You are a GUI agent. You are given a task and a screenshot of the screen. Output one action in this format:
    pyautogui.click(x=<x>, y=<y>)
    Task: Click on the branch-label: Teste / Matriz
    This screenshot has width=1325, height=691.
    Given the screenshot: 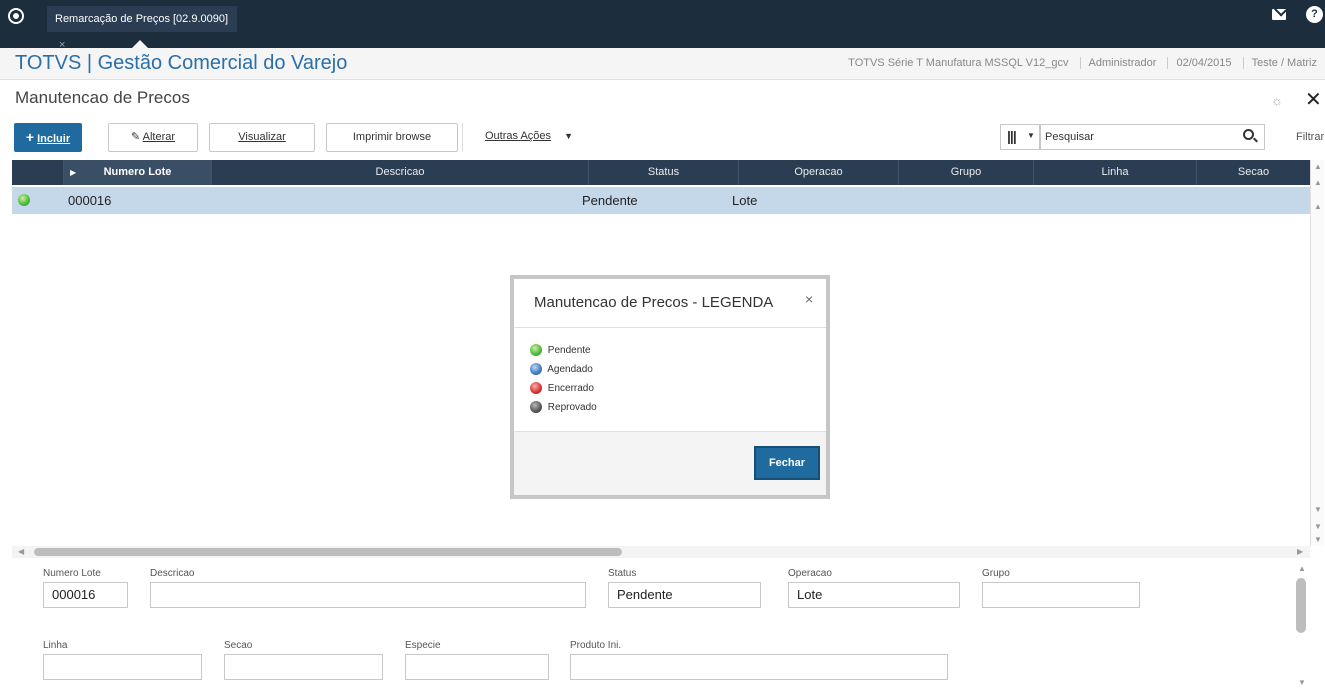 What is the action you would take?
    pyautogui.click(x=1283, y=63)
    